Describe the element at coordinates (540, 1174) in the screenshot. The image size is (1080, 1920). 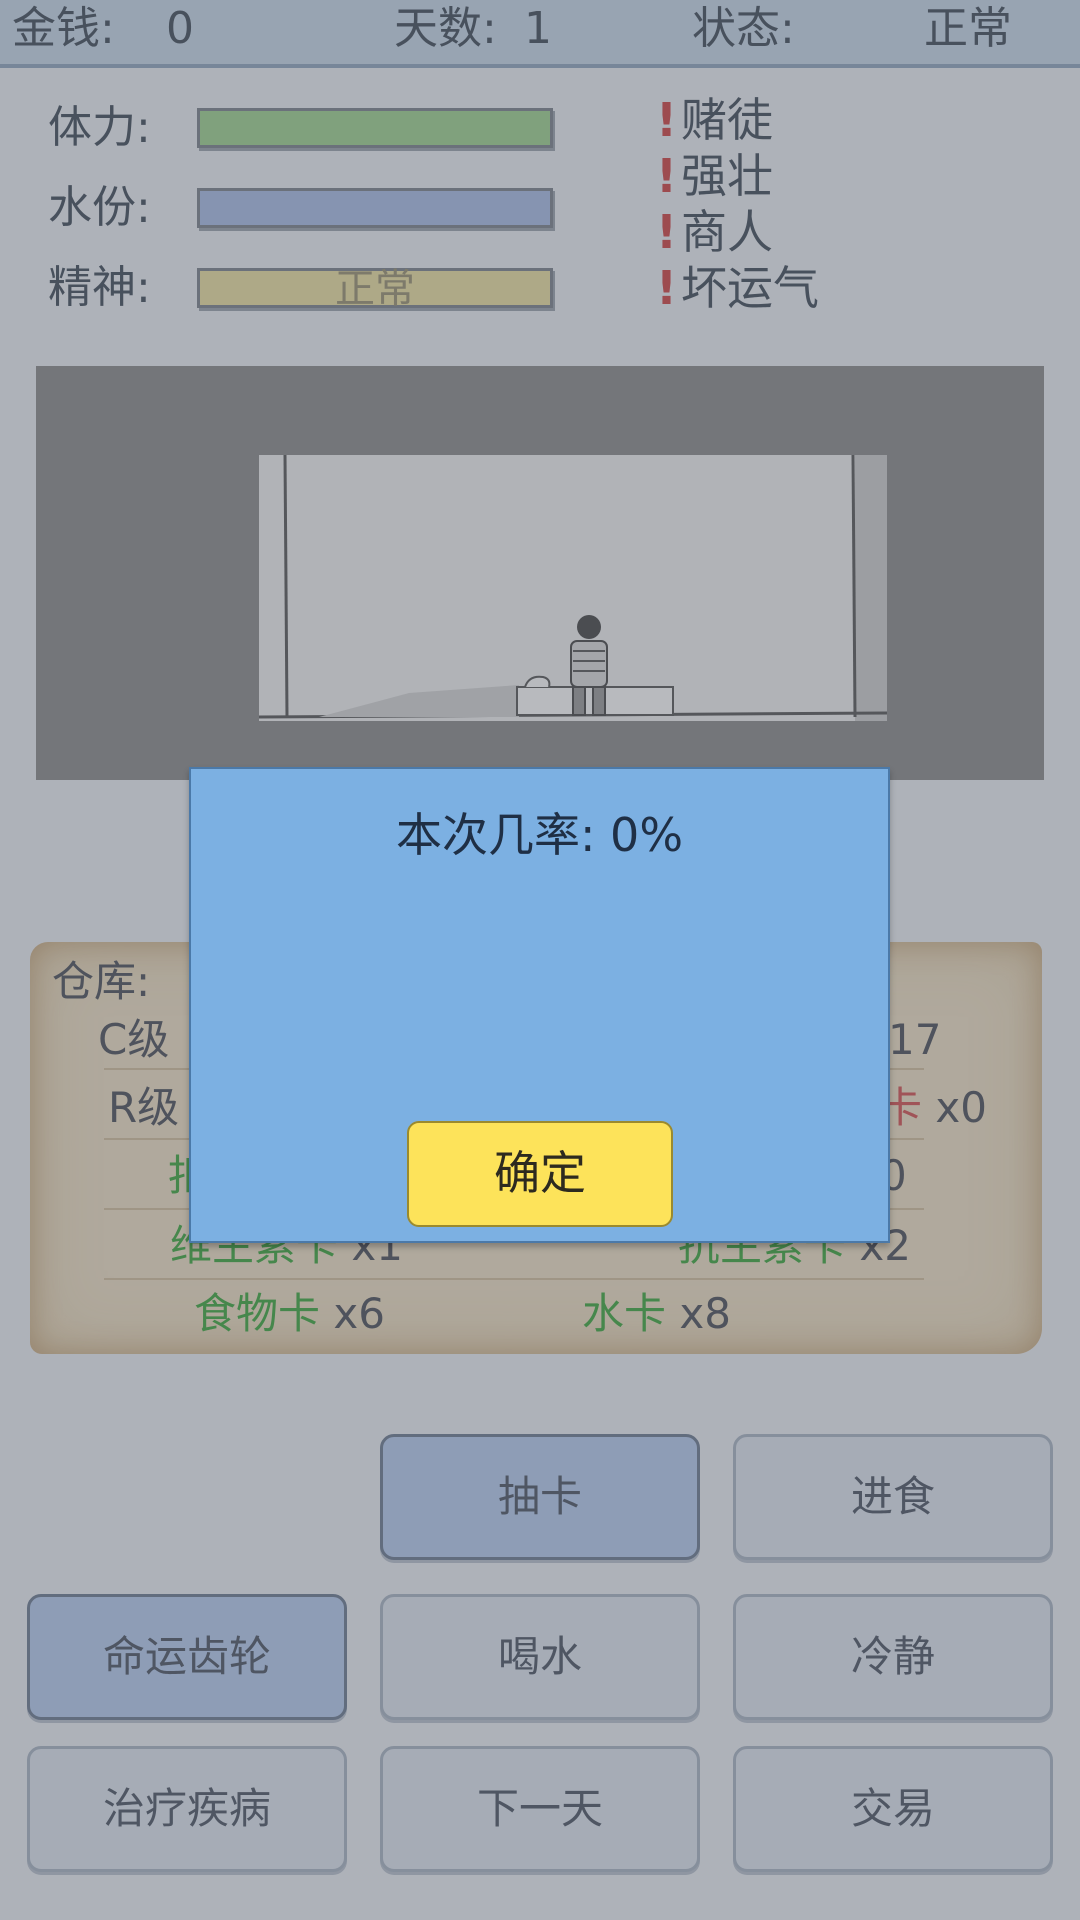
I see `confirm-button: 确定` at that location.